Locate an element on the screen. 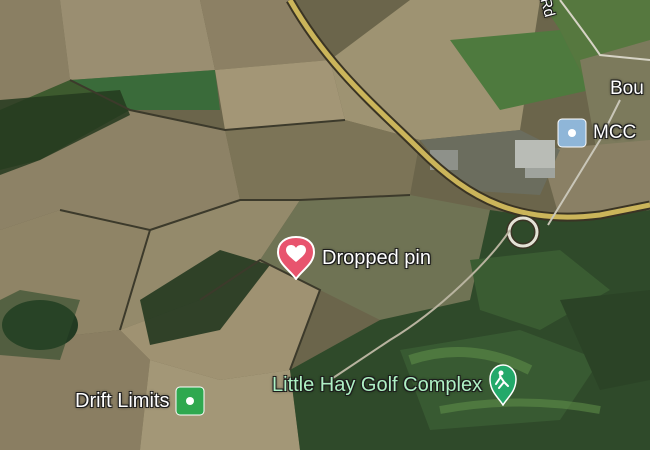 The image size is (650, 450). place-mcc: MCC is located at coordinates (596, 133).